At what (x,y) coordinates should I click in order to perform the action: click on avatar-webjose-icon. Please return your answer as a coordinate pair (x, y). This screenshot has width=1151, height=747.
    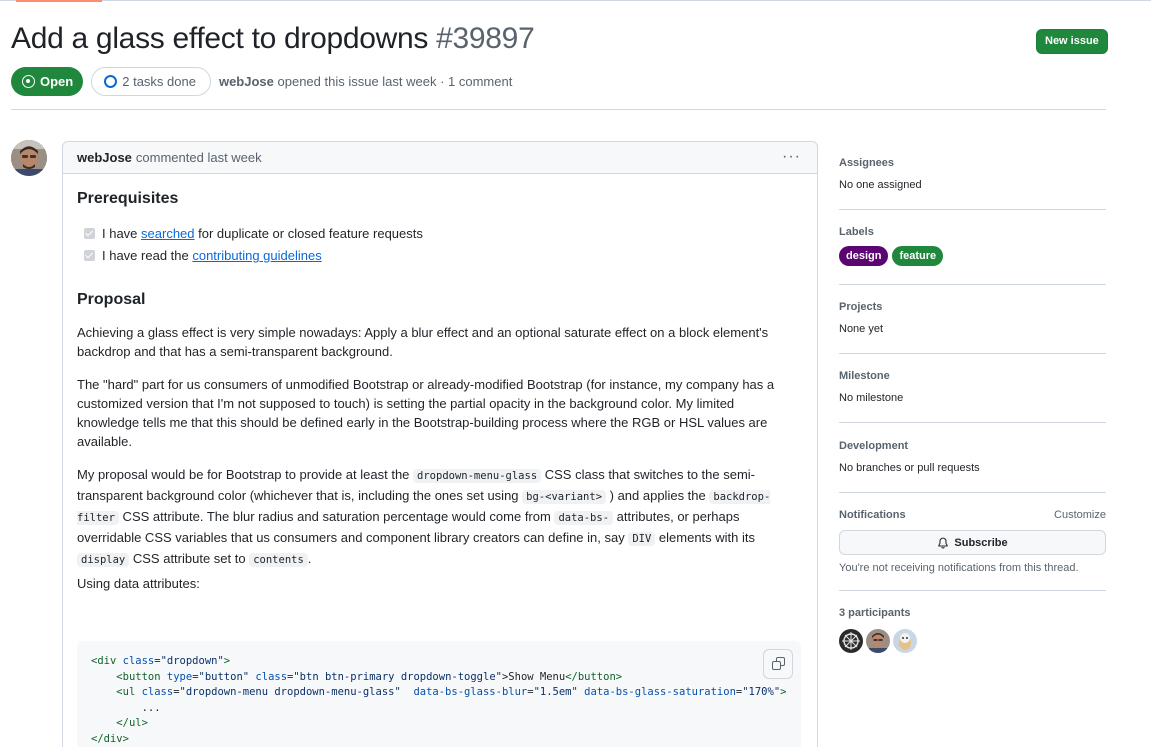
    Looking at the image, I should click on (29, 158).